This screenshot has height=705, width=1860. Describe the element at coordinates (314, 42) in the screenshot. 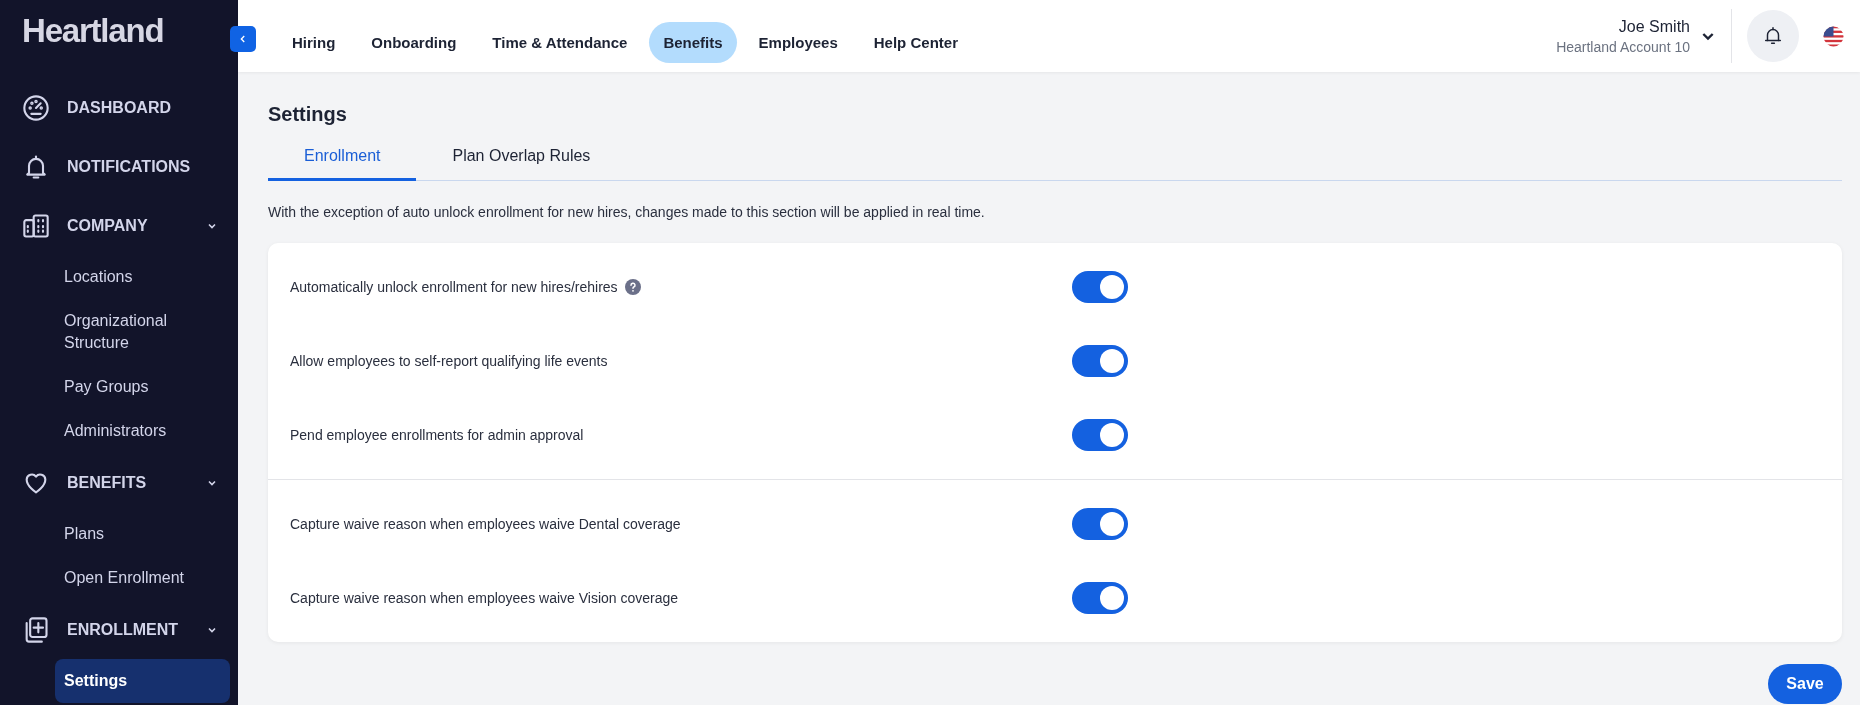

I see `nav-tab: Hiring` at that location.